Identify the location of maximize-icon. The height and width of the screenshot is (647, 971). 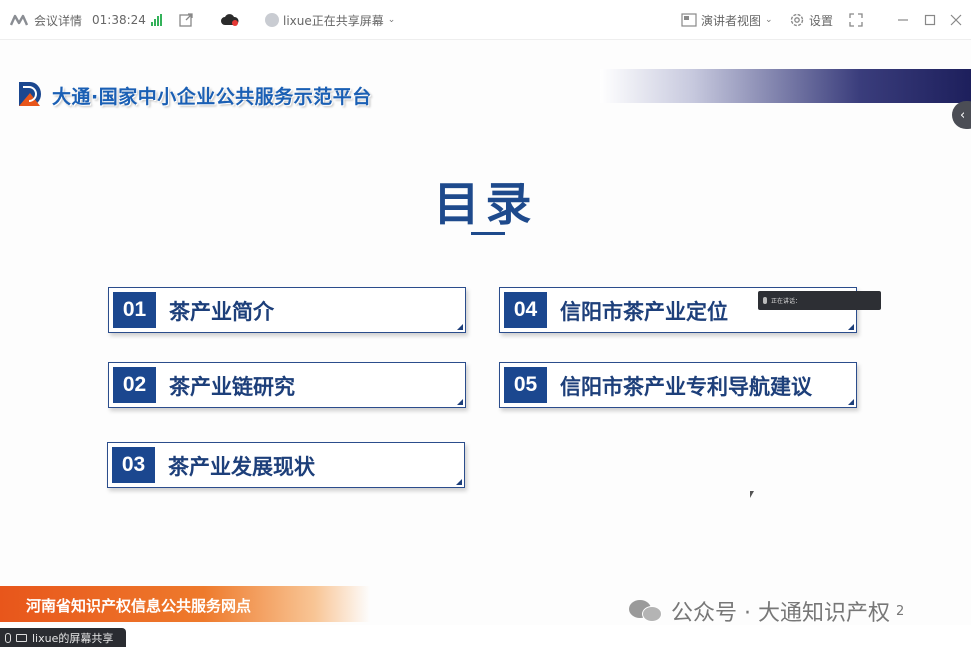
(930, 20).